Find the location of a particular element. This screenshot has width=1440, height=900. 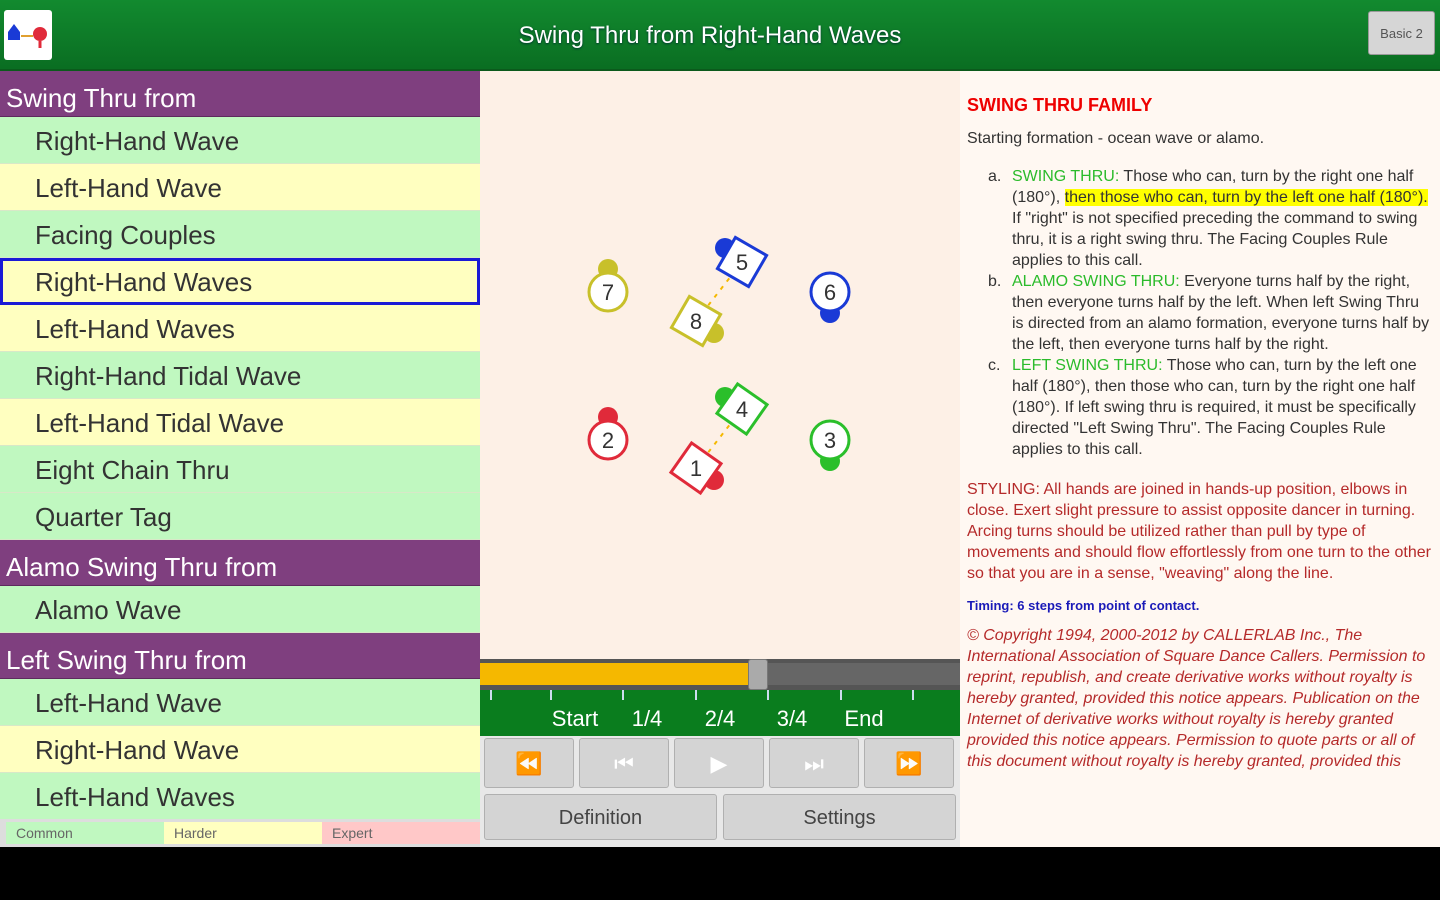

tick-label: 2/4 is located at coordinates (720, 718).